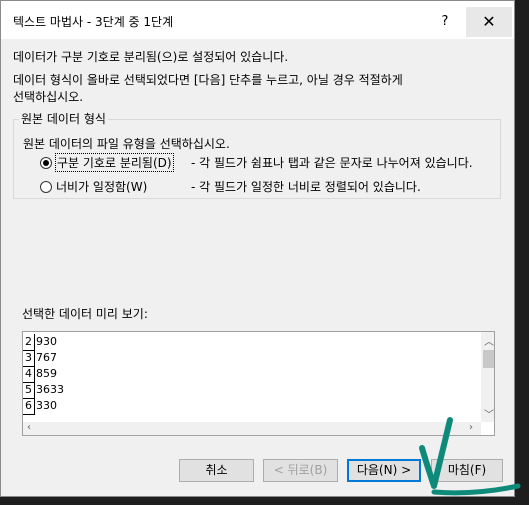 This screenshot has height=505, width=529. What do you see at coordinates (93, 22) in the screenshot?
I see `window-title: 텍스트 마법사 - 3단계 중 1단계` at bounding box center [93, 22].